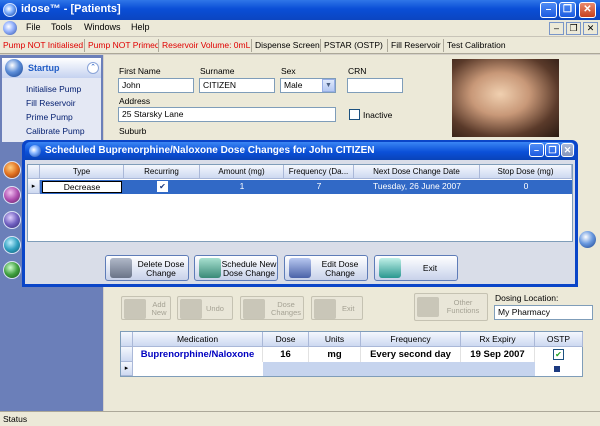 This screenshot has width=600, height=426. I want to click on exit-background-button: Exit, so click(337, 308).